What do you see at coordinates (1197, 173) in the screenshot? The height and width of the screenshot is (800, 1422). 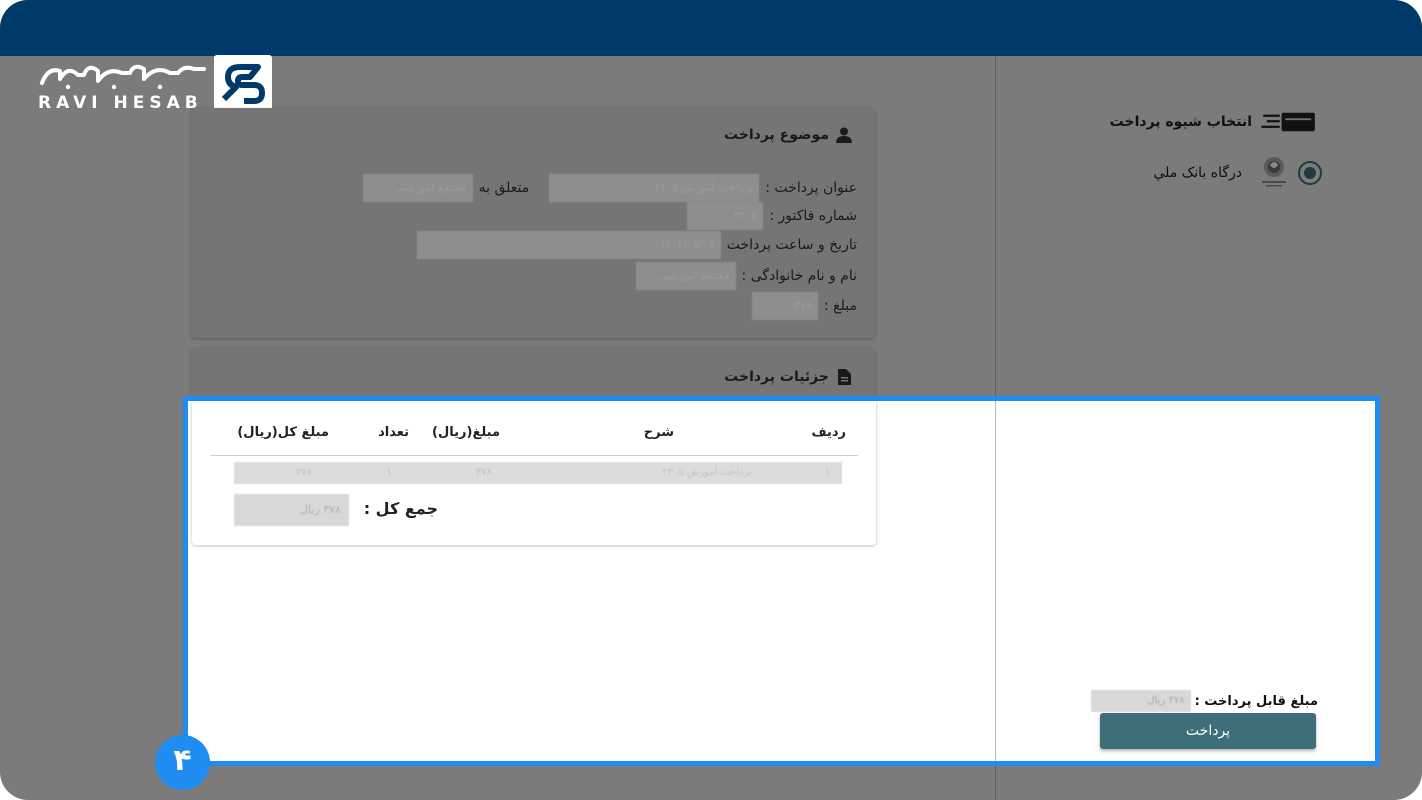 I see `payment-method-label: درگاه بانک ملي` at bounding box center [1197, 173].